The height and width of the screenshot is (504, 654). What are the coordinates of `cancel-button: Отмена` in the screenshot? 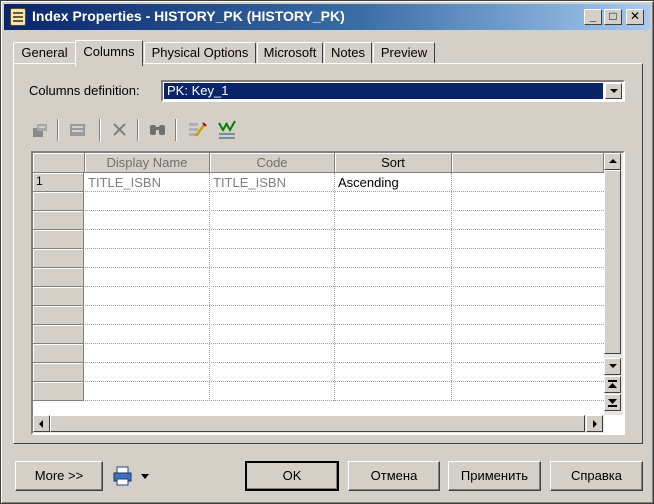 It's located at (394, 476).